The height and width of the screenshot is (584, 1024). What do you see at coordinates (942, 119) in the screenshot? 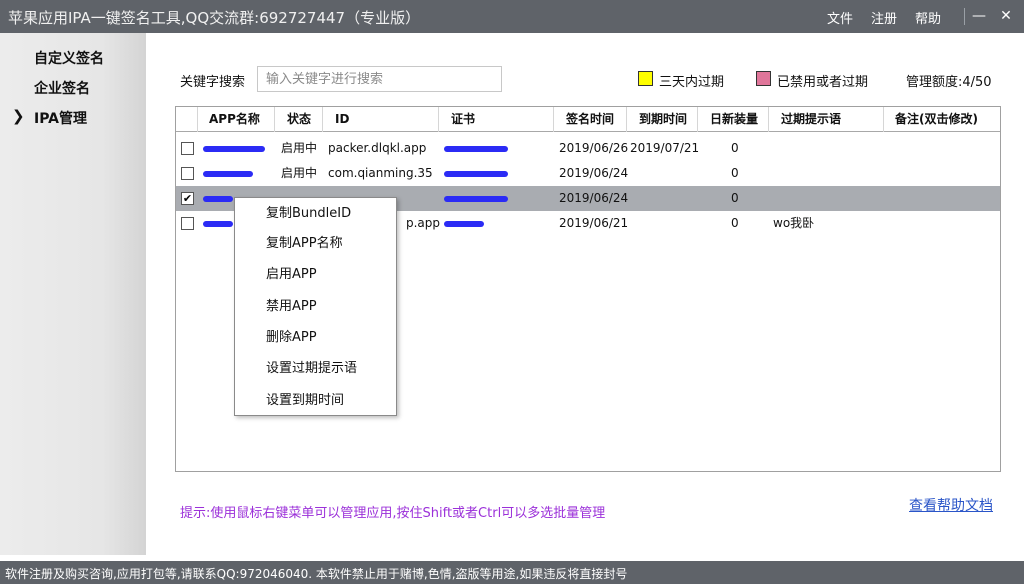
I see `column-header-note: 备注(双击修改)` at bounding box center [942, 119].